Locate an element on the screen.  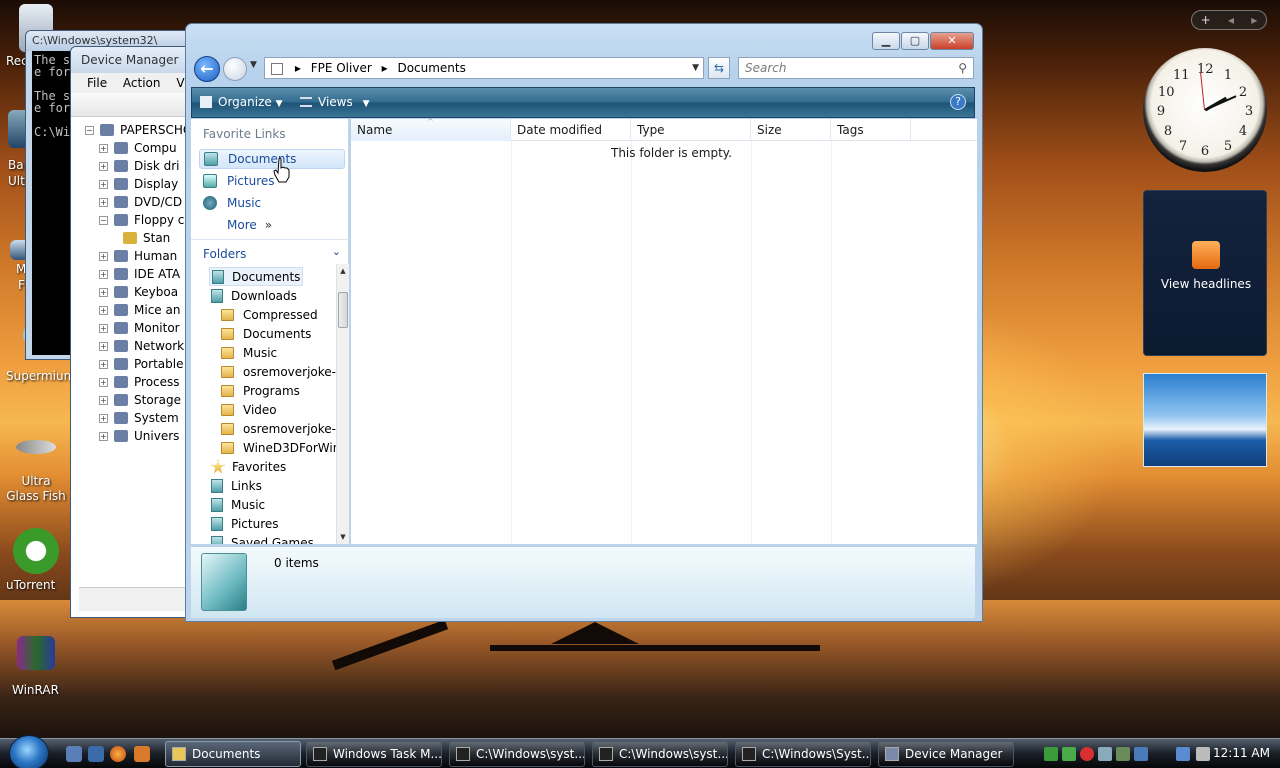
folder-item: Downloads is located at coordinates (254, 295).